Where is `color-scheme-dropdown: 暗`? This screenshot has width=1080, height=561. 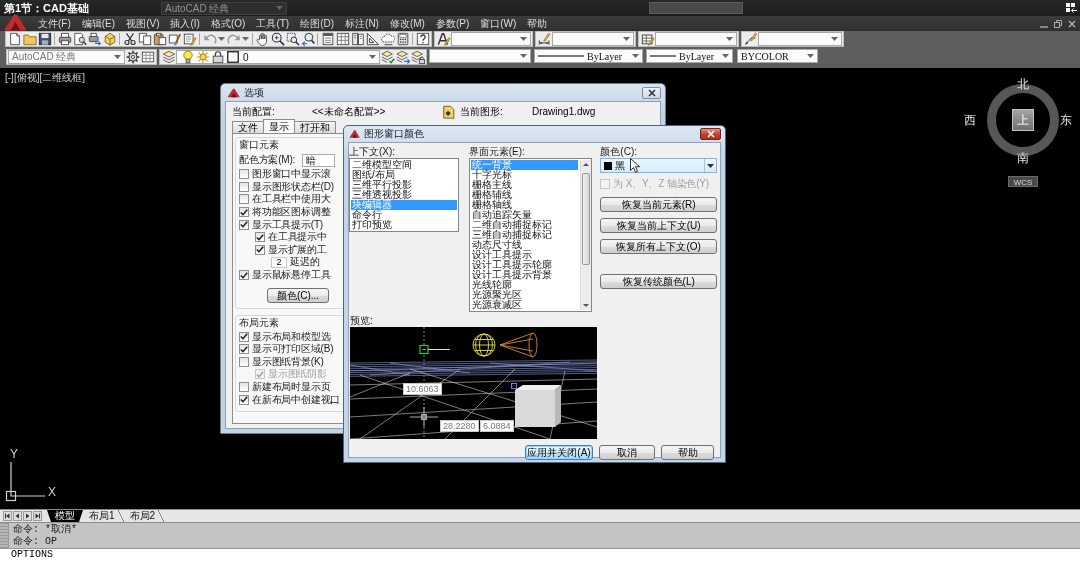 color-scheme-dropdown: 暗 is located at coordinates (319, 160).